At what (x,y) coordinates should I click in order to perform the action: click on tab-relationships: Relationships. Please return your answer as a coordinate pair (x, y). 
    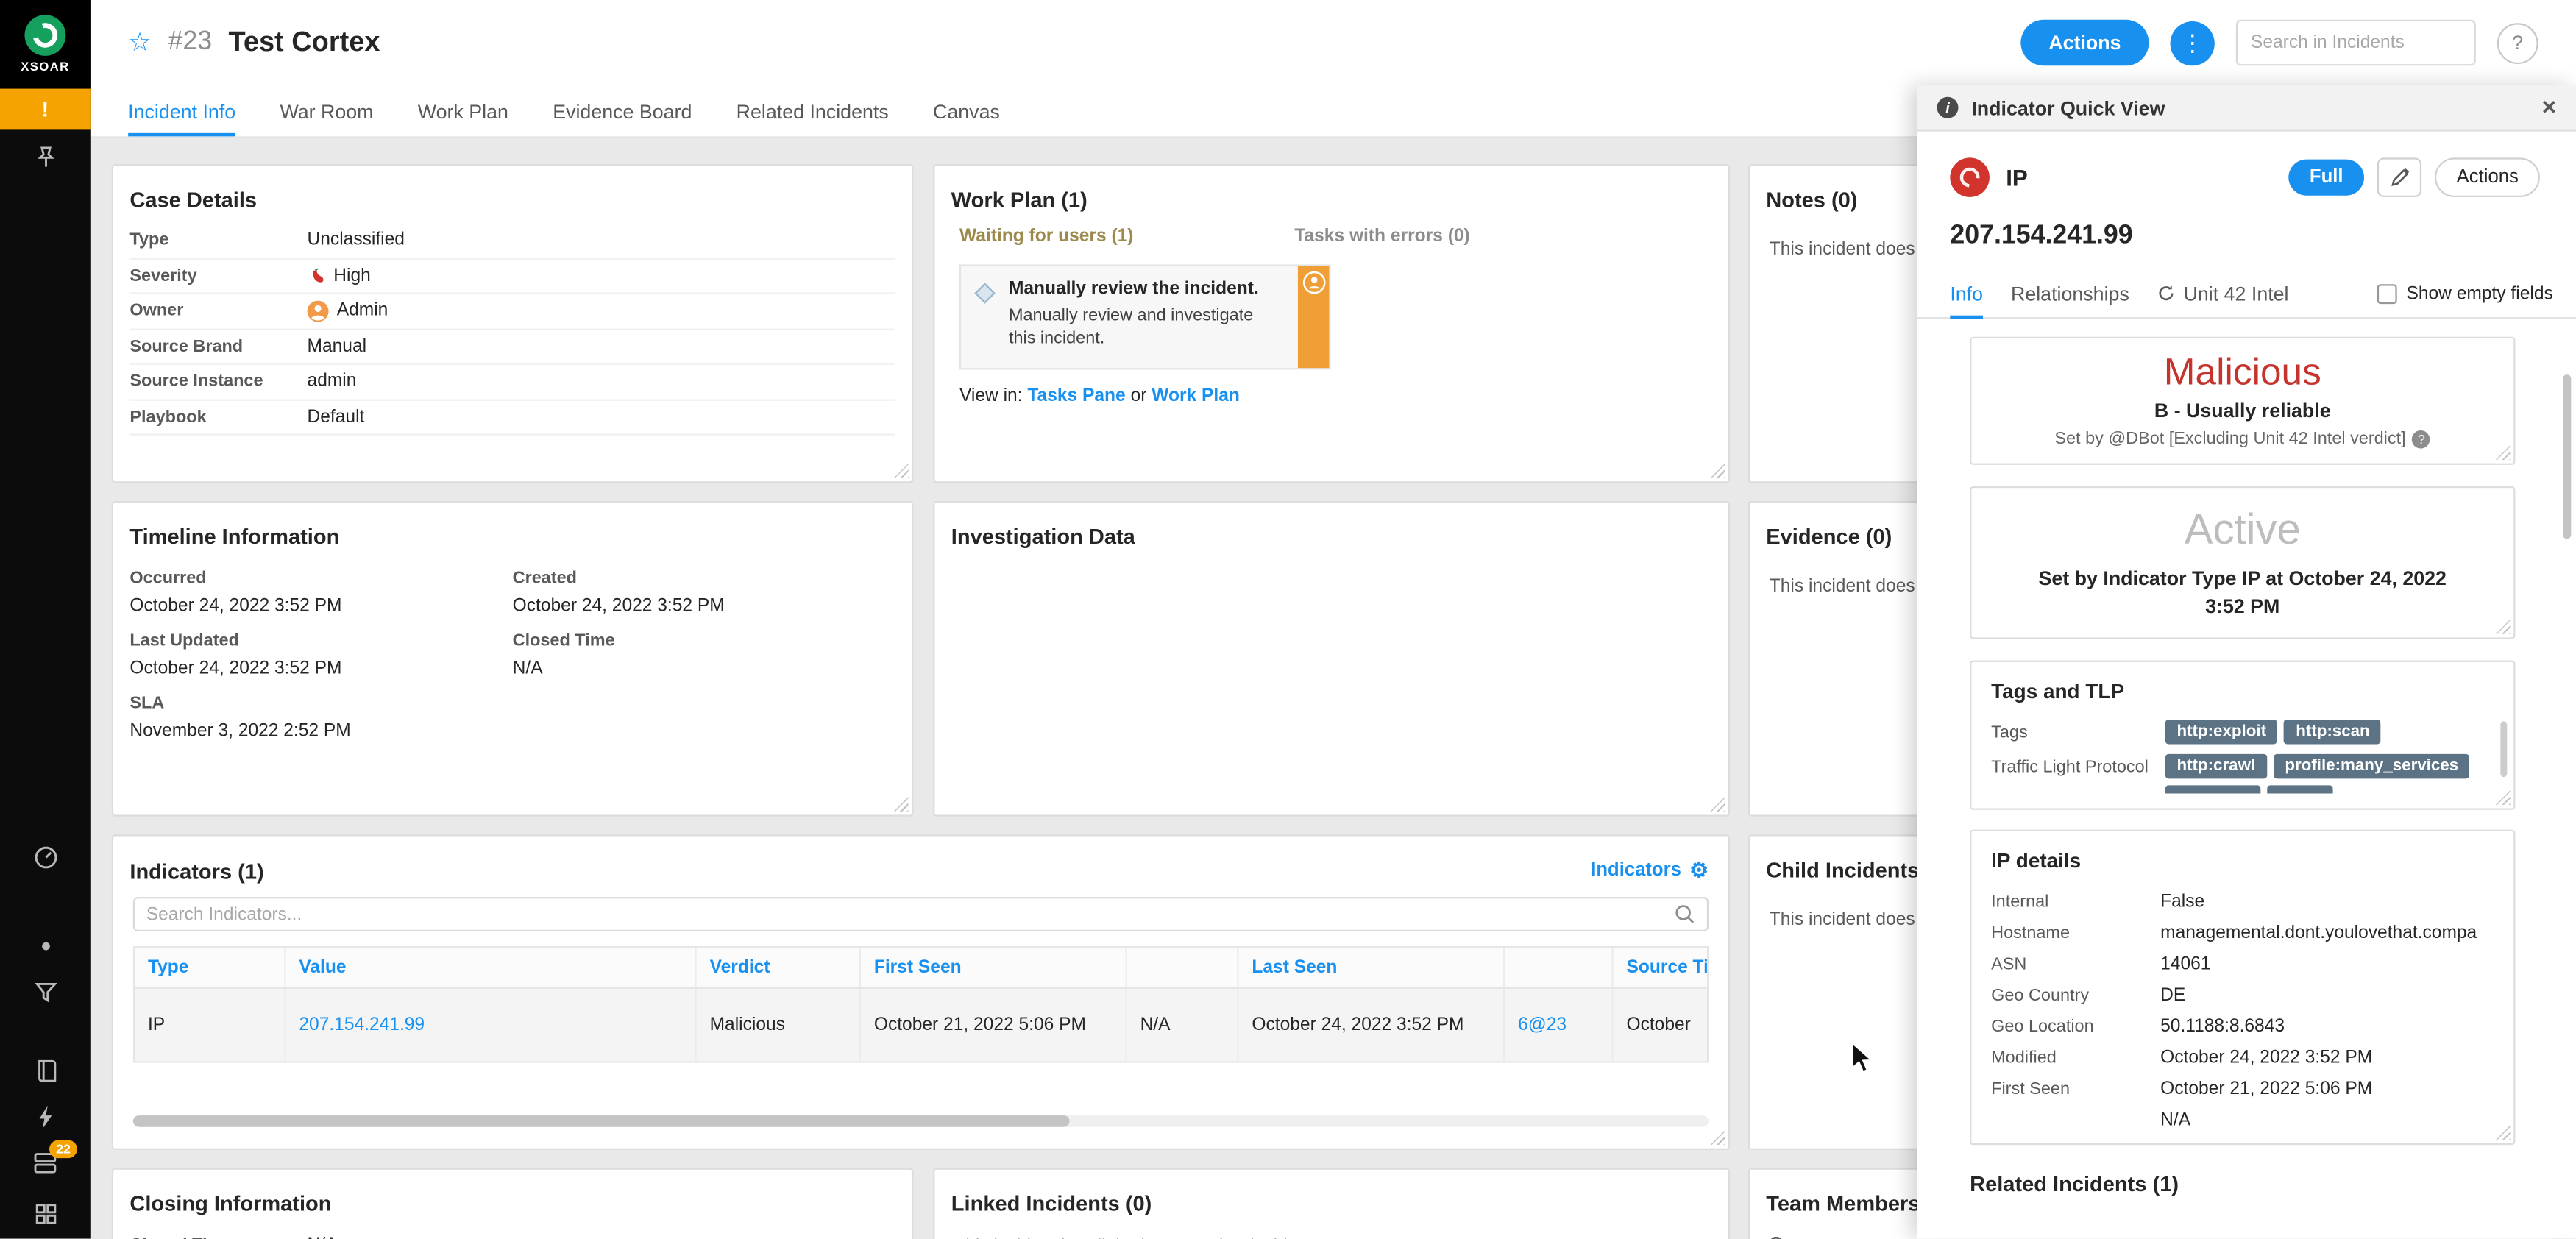
    Looking at the image, I should click on (2070, 293).